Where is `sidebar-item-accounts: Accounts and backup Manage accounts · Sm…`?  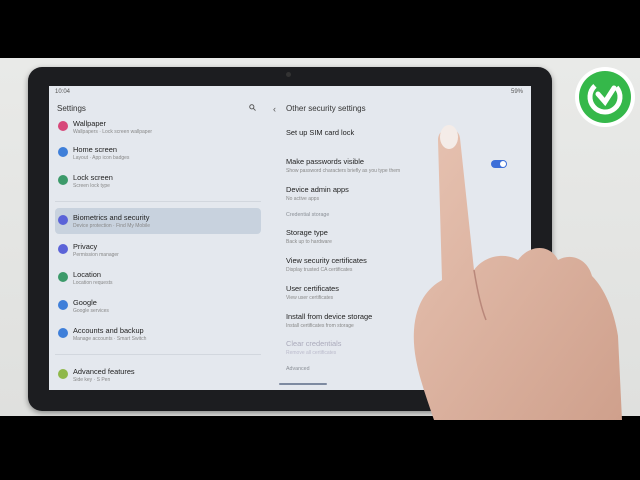
sidebar-item-accounts: Accounts and backup Manage accounts · Sm… is located at coordinates (158, 334).